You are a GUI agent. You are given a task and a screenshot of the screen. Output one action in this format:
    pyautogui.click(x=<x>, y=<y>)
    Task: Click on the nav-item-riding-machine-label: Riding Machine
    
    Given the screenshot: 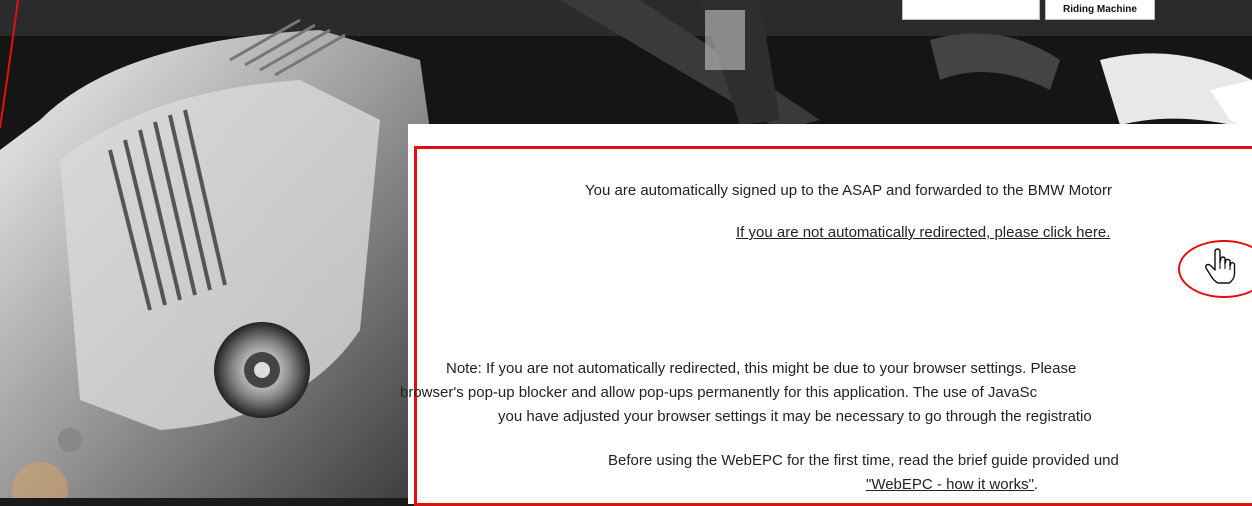 What is the action you would take?
    pyautogui.click(x=1100, y=9)
    